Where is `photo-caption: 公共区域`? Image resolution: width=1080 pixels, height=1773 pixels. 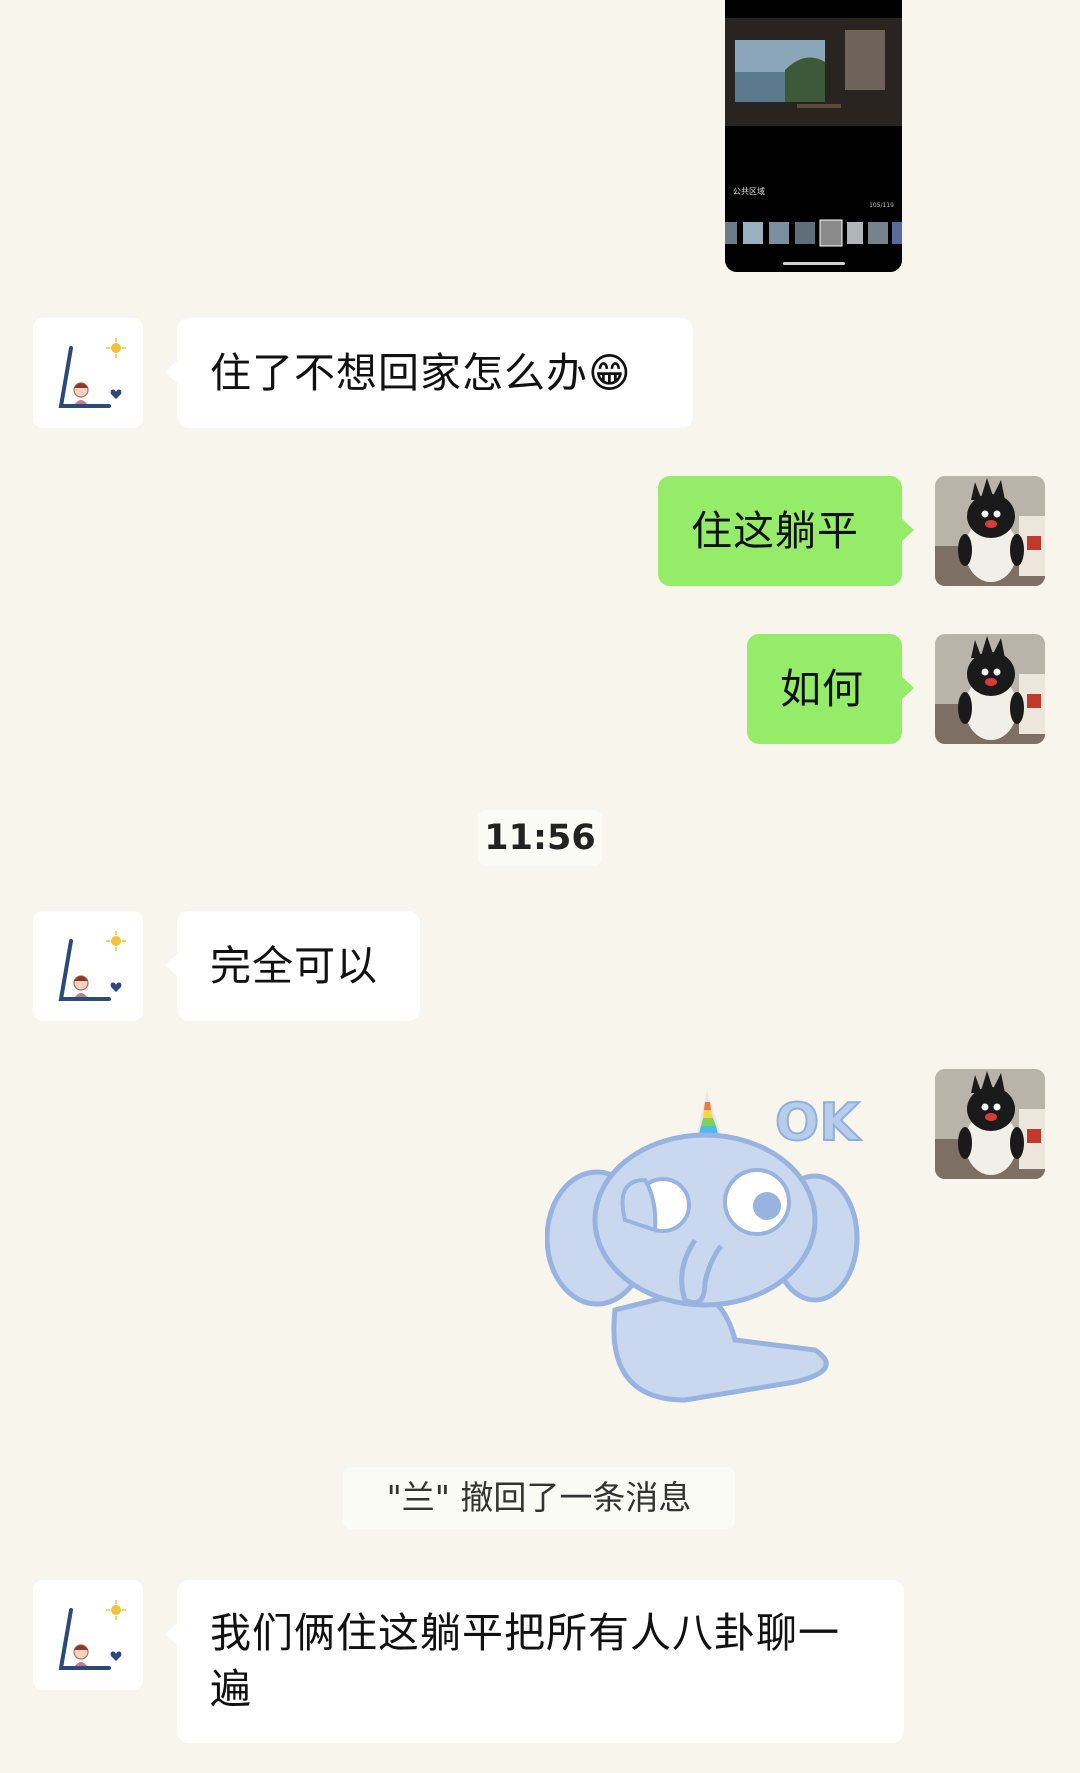 photo-caption: 公共区域 is located at coordinates (749, 191).